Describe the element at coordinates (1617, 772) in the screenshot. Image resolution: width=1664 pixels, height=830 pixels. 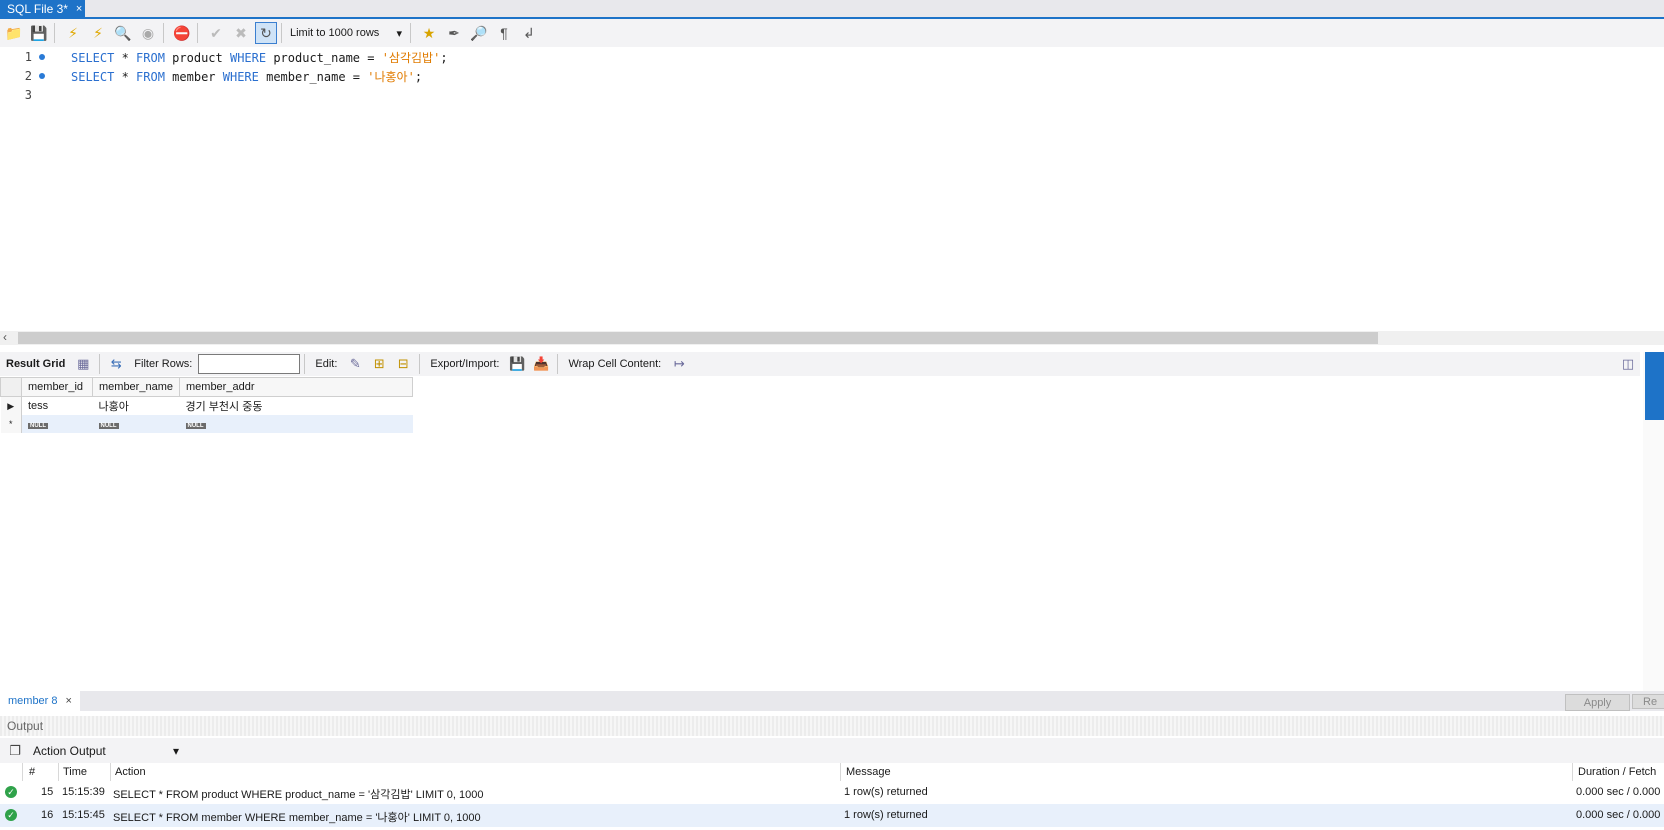
I see `col-duration: Duration / Fetch` at that location.